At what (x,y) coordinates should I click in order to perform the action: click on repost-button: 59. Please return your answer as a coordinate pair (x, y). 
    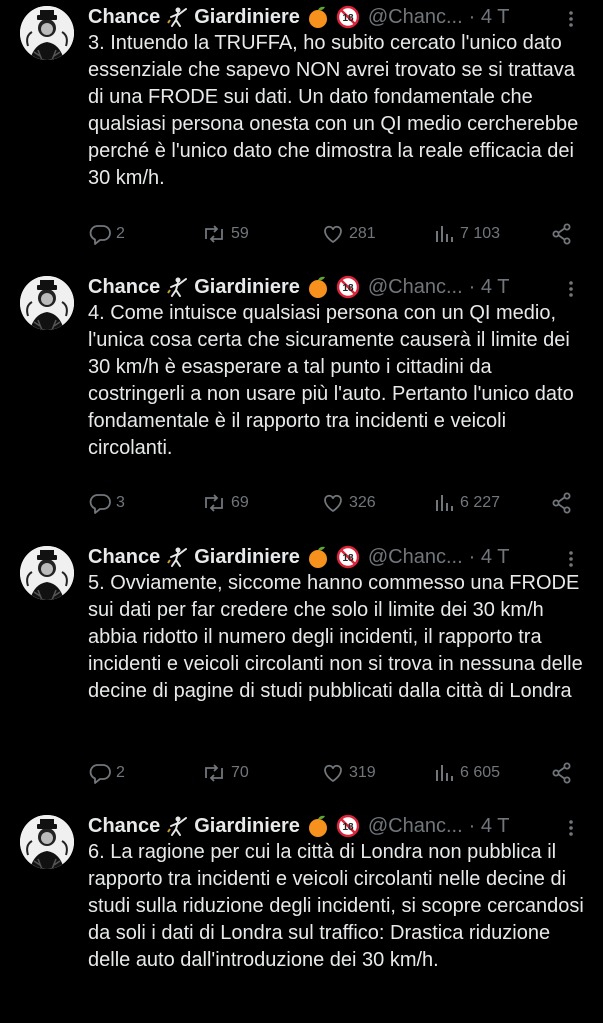
    Looking at the image, I should click on (225, 234).